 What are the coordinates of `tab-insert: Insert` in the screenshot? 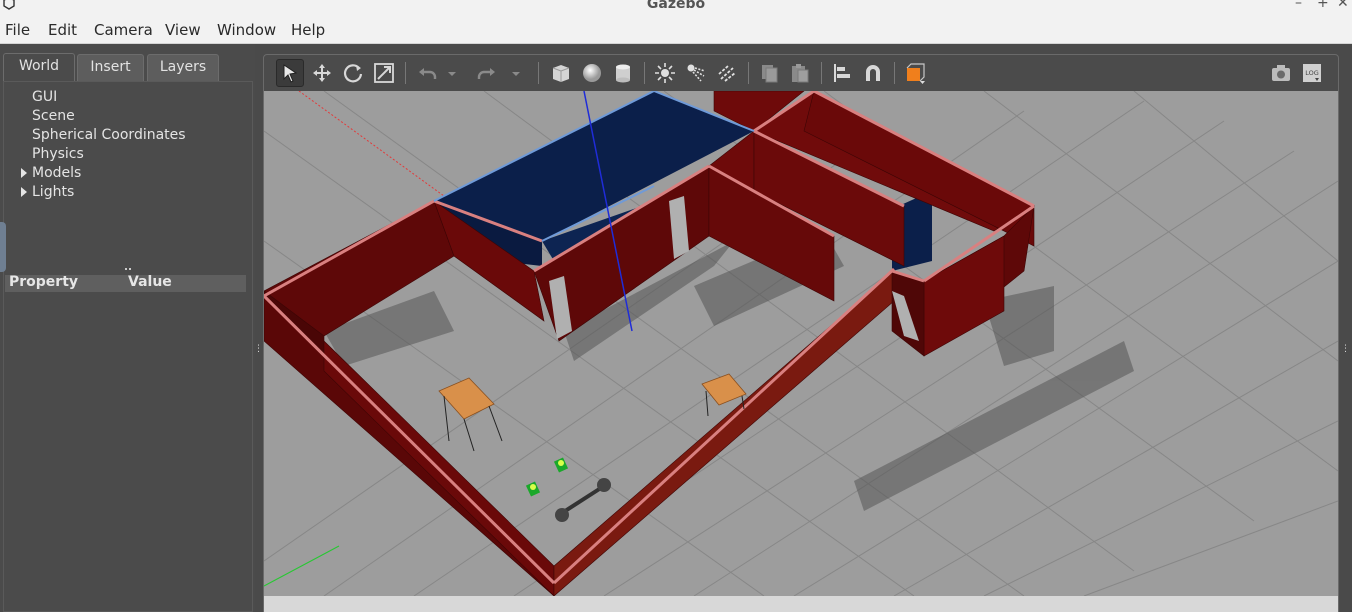 It's located at (110, 67).